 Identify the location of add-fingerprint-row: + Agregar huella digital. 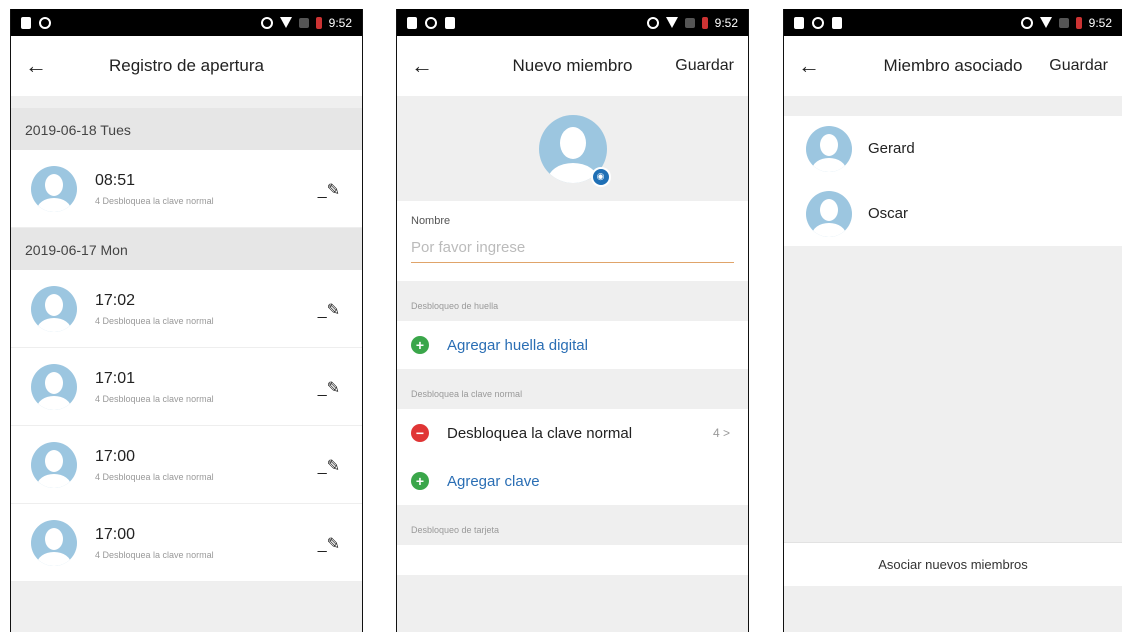
(572, 345).